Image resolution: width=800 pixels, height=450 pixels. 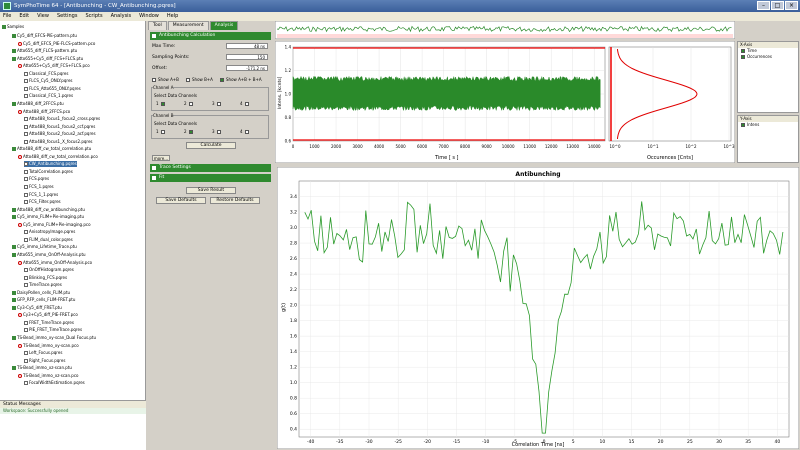 I want to click on sampling-input: 150, so click(x=247, y=57).